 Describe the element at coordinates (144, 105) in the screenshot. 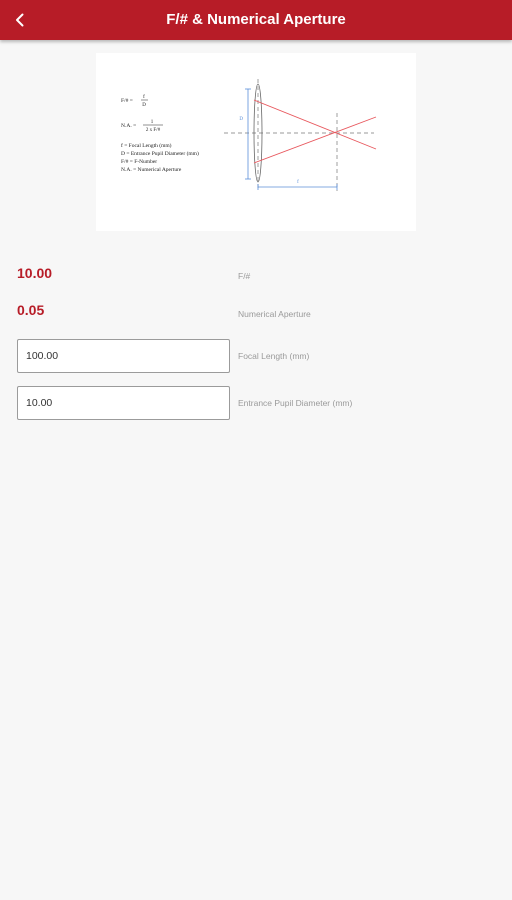

I see `formula-fnumber-denominator: D` at that location.